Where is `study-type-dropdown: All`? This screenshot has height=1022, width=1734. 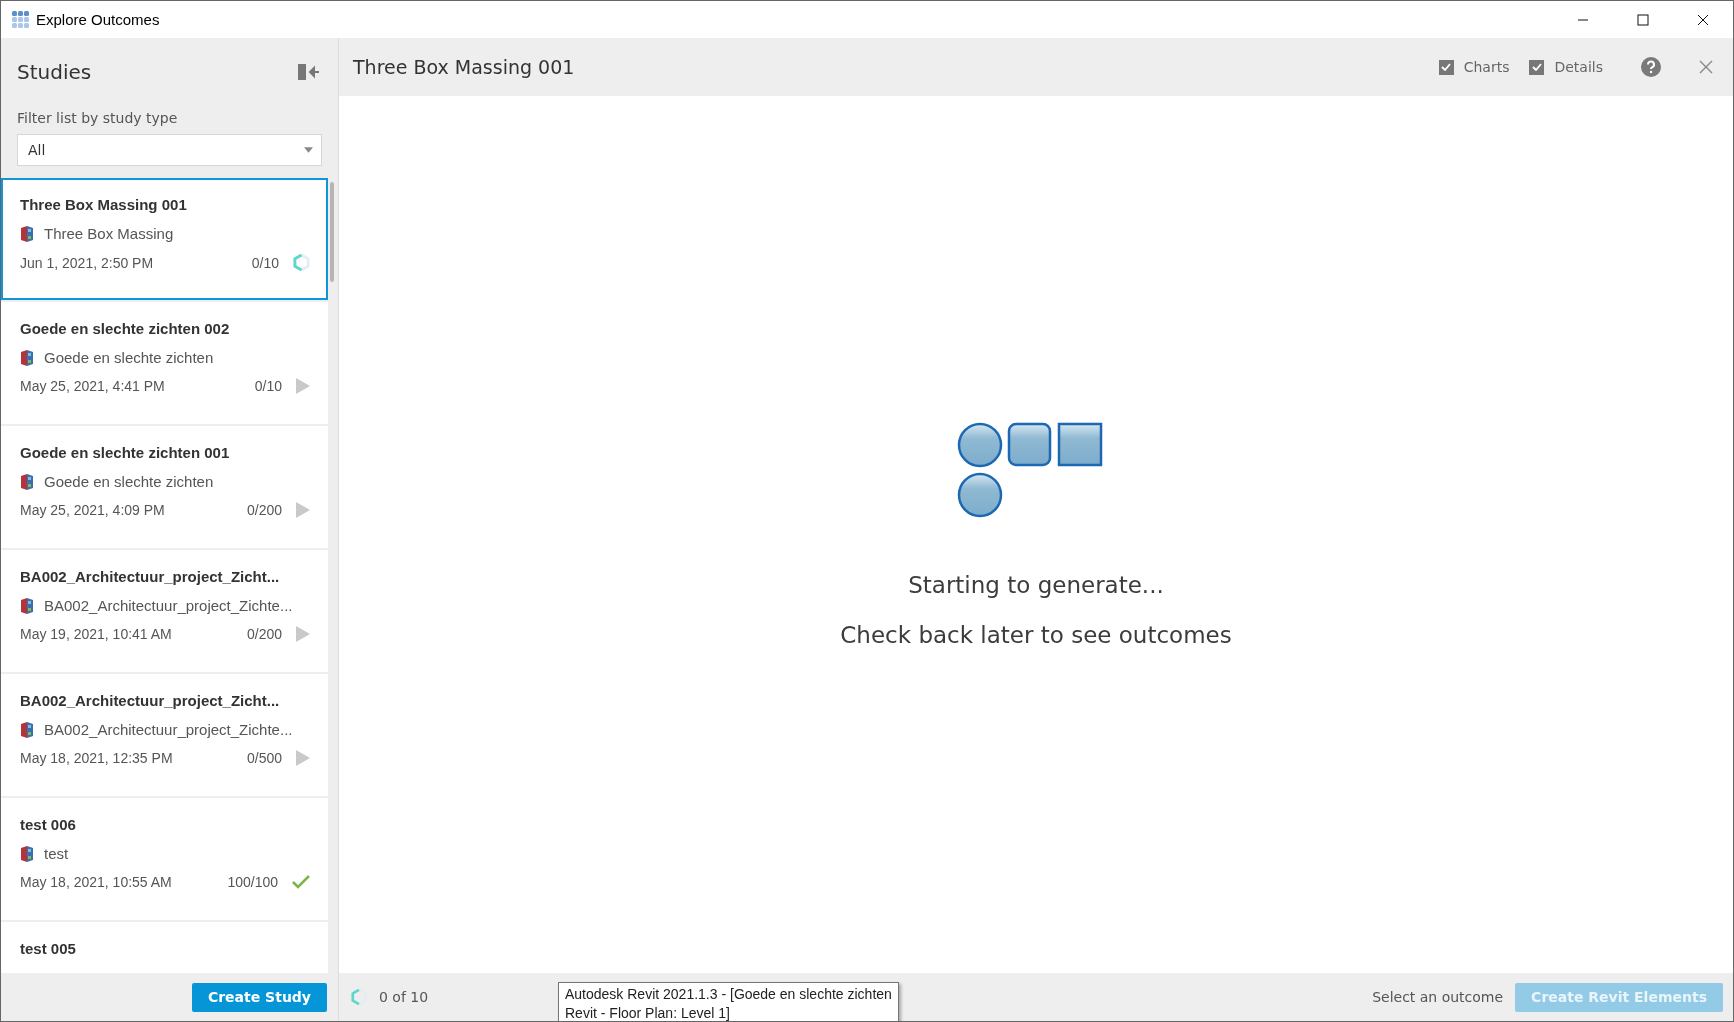
study-type-dropdown: All is located at coordinates (169, 150).